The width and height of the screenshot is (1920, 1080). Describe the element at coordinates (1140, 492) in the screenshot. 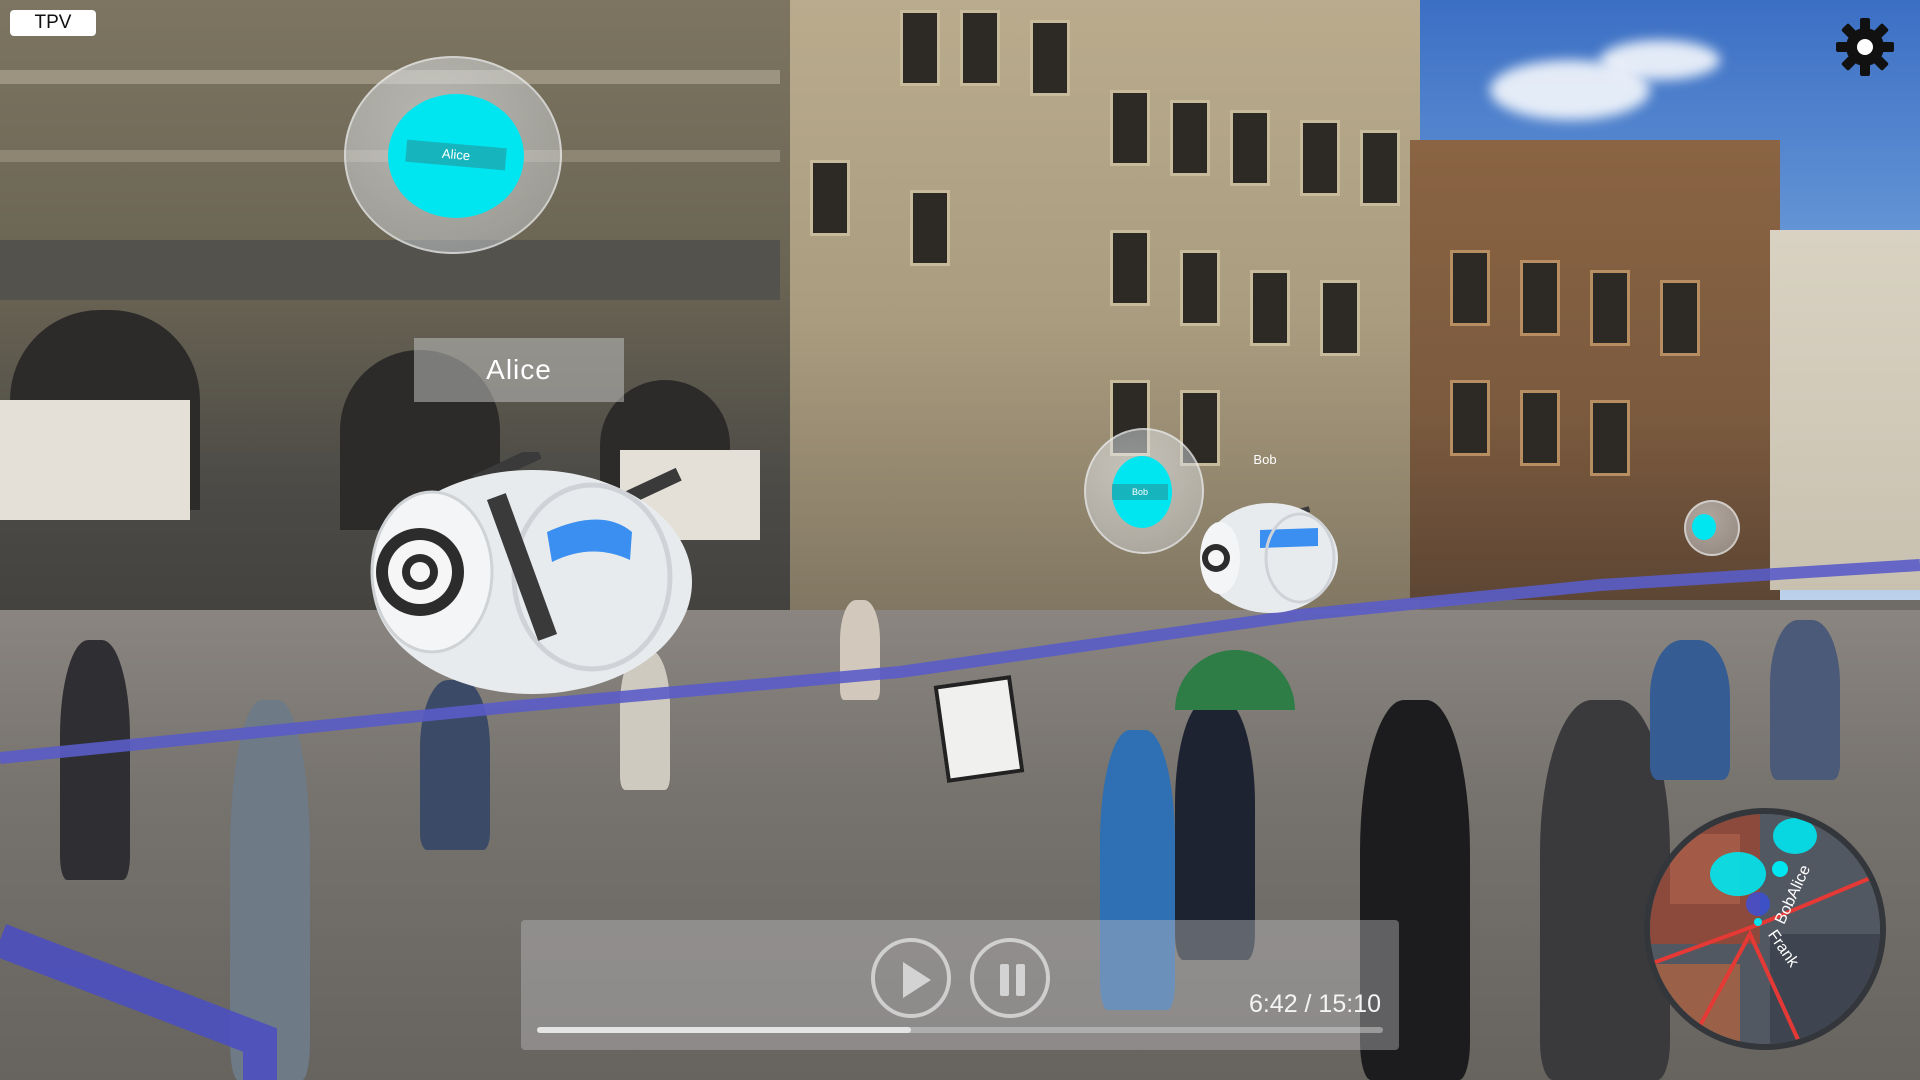

I see `avatar-bubble-label: Bob` at that location.